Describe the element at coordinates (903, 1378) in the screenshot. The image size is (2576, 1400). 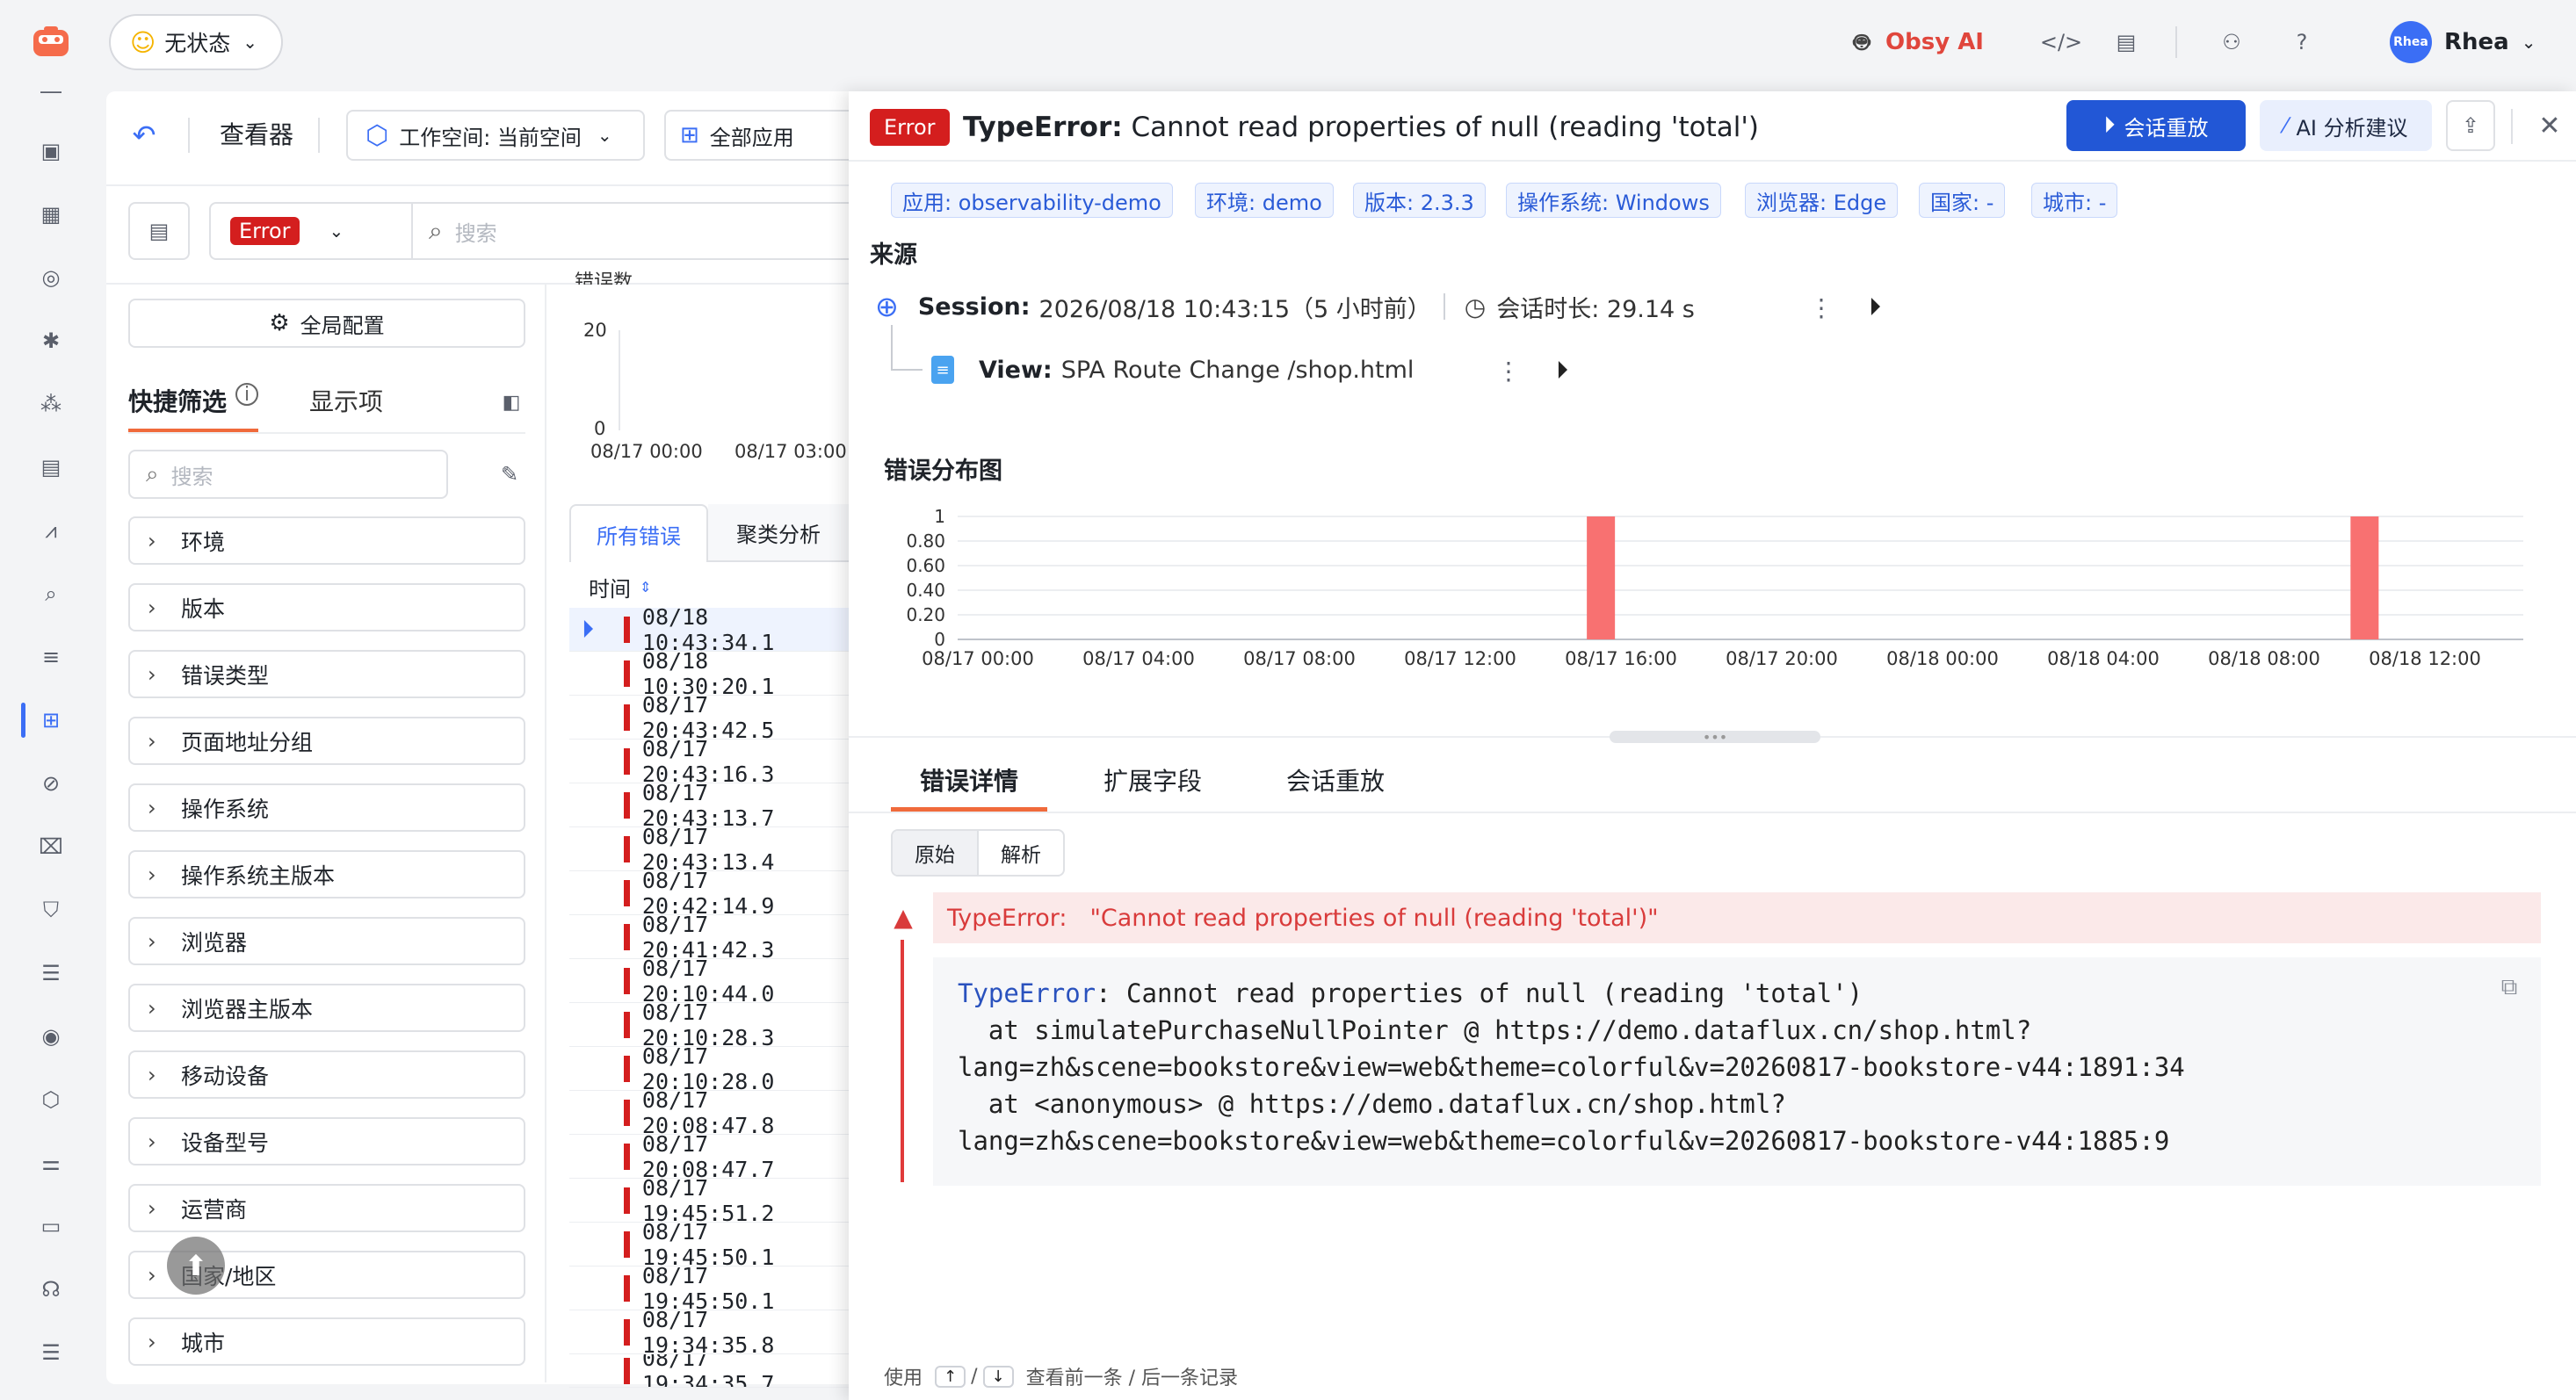
I see `hint-use: 使用` at that location.